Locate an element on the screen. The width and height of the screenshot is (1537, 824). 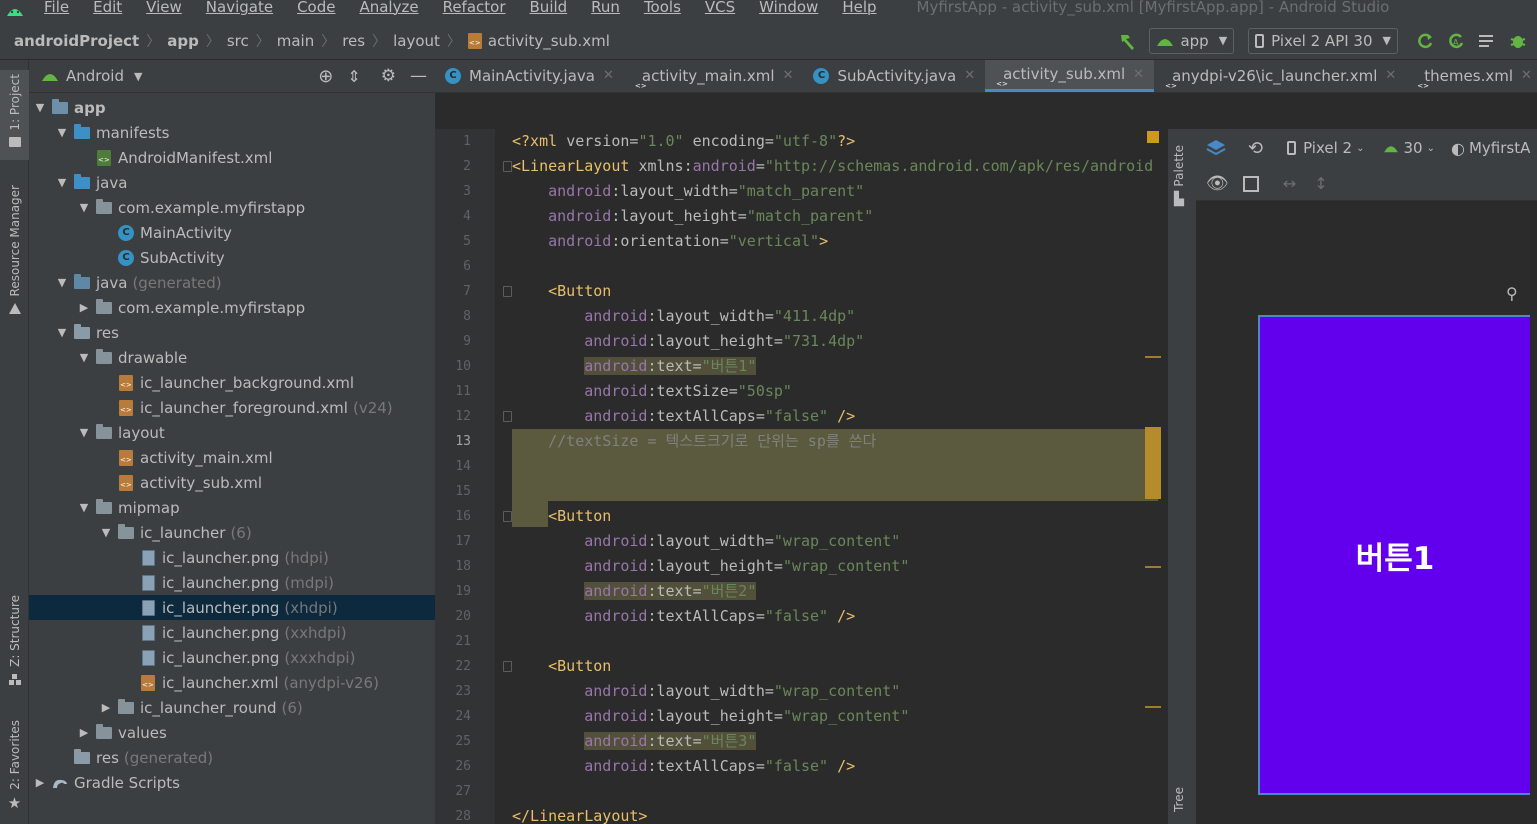
breadcrumb-item: activity_sub.xml is located at coordinates (538, 41).